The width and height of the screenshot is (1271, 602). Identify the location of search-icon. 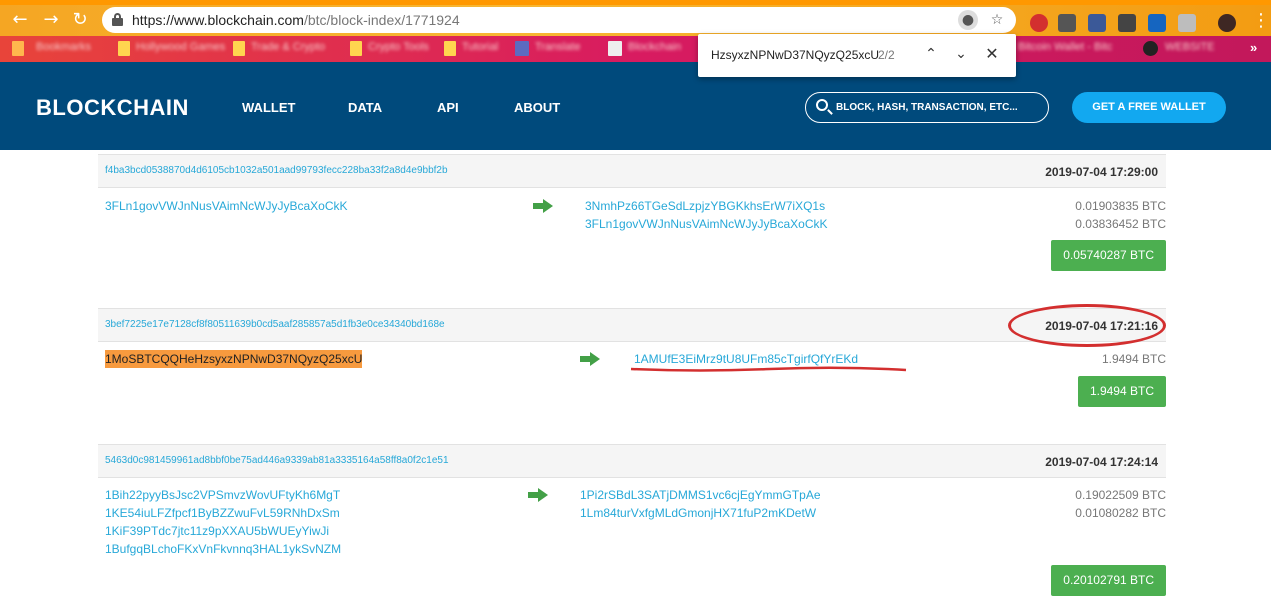
(822, 105).